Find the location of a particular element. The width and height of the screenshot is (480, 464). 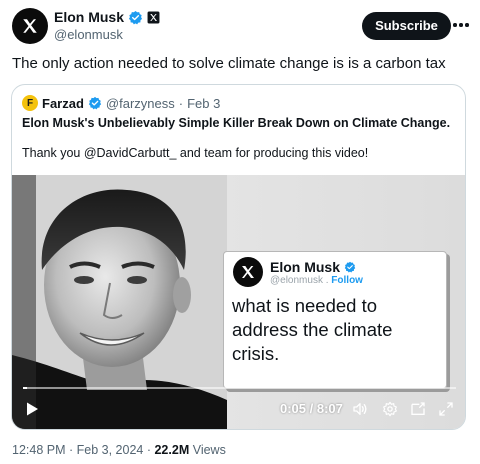

views-label: Views is located at coordinates (209, 450).